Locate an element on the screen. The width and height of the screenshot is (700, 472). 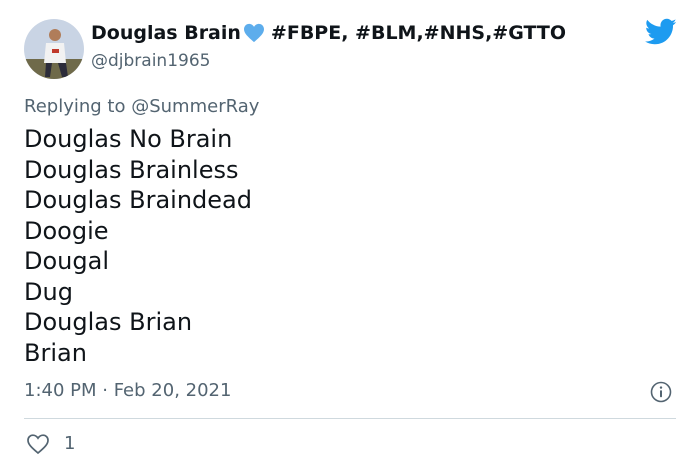
reply-mention-link: @SummerRay is located at coordinates (195, 106).